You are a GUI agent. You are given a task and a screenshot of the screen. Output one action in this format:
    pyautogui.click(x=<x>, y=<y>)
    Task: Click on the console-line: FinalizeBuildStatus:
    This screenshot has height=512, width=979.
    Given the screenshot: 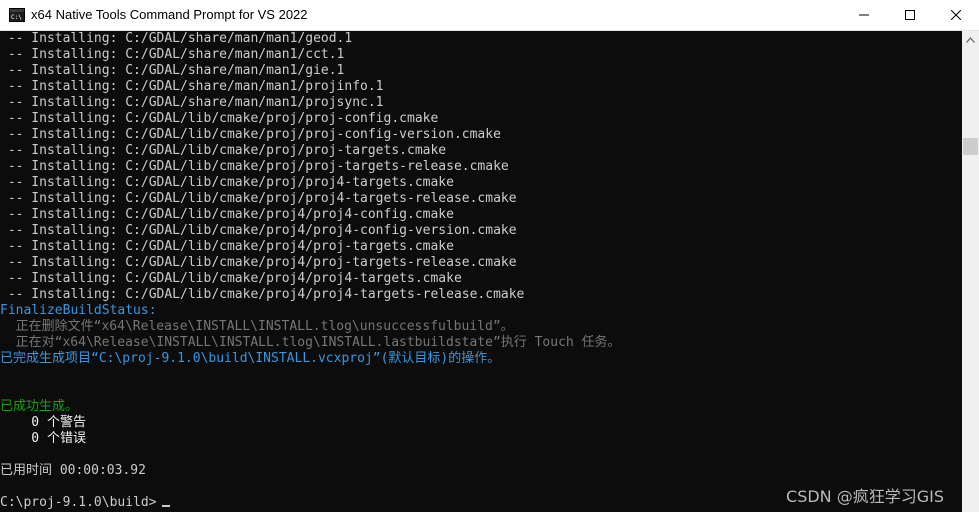 What is the action you would take?
    pyautogui.click(x=78, y=310)
    